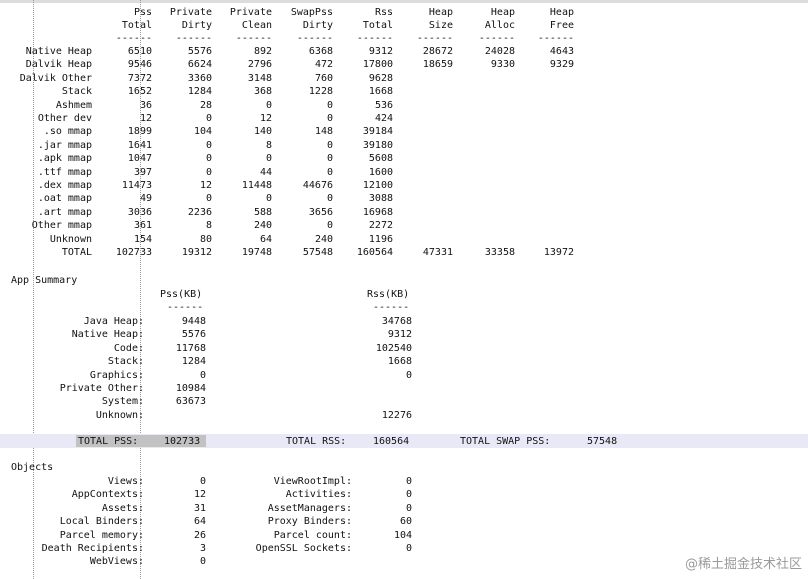 The width and height of the screenshot is (808, 579). I want to click on table-cell: 7372, so click(139, 78).